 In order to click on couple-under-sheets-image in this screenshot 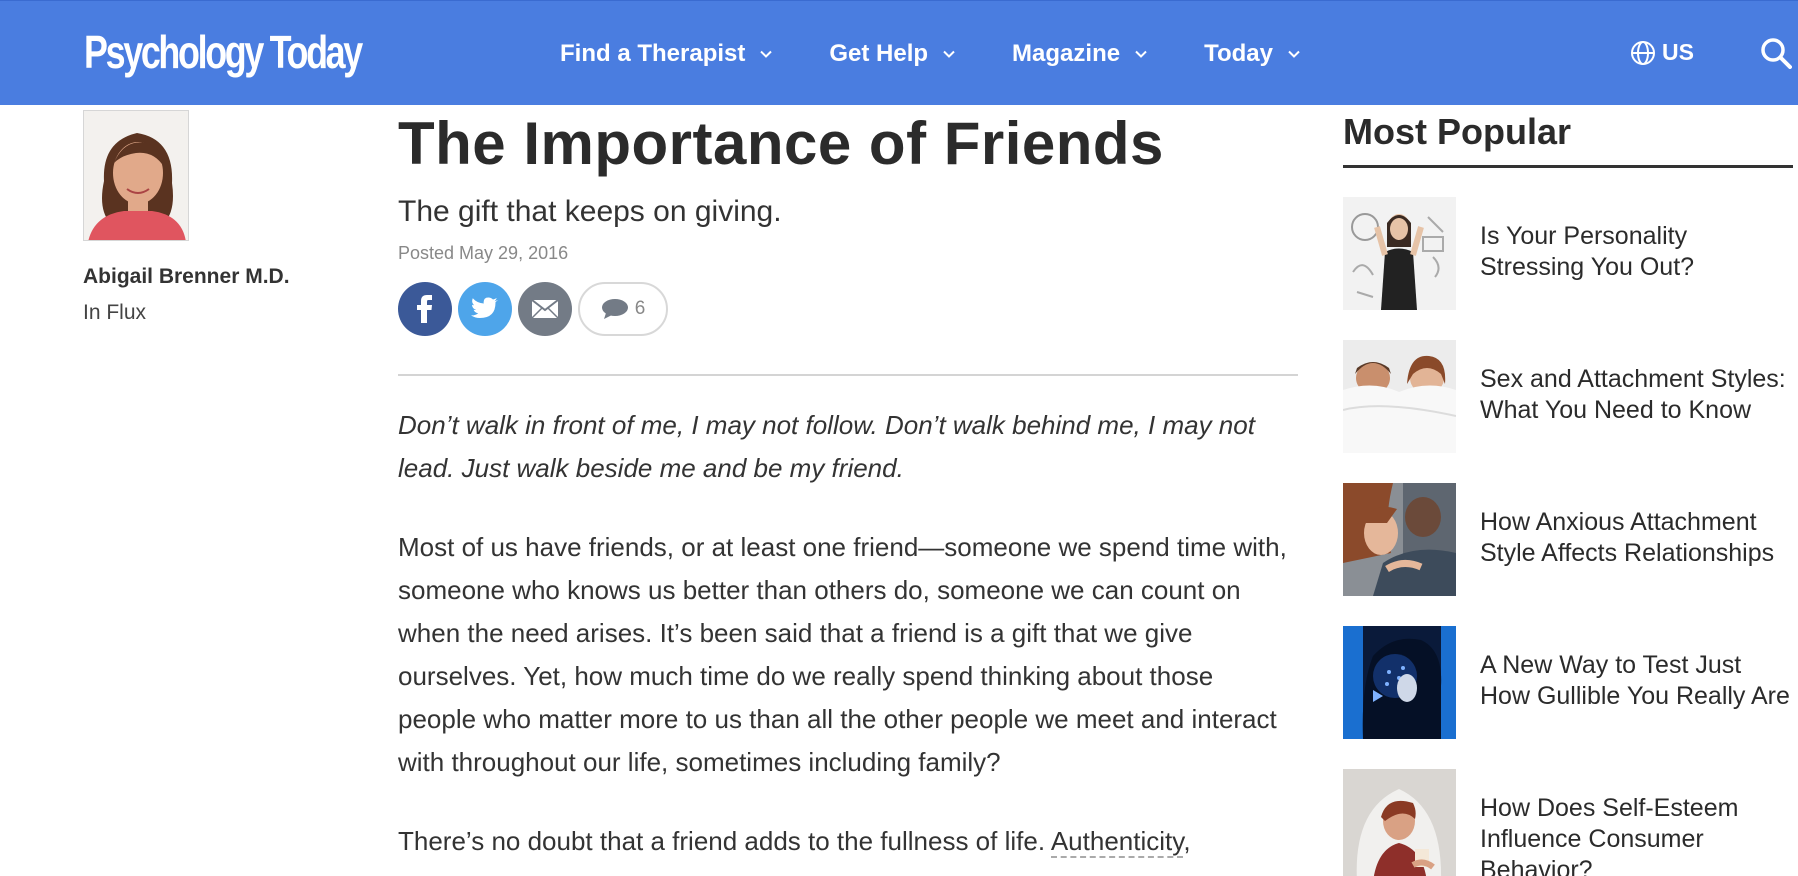, I will do `click(1399, 396)`.